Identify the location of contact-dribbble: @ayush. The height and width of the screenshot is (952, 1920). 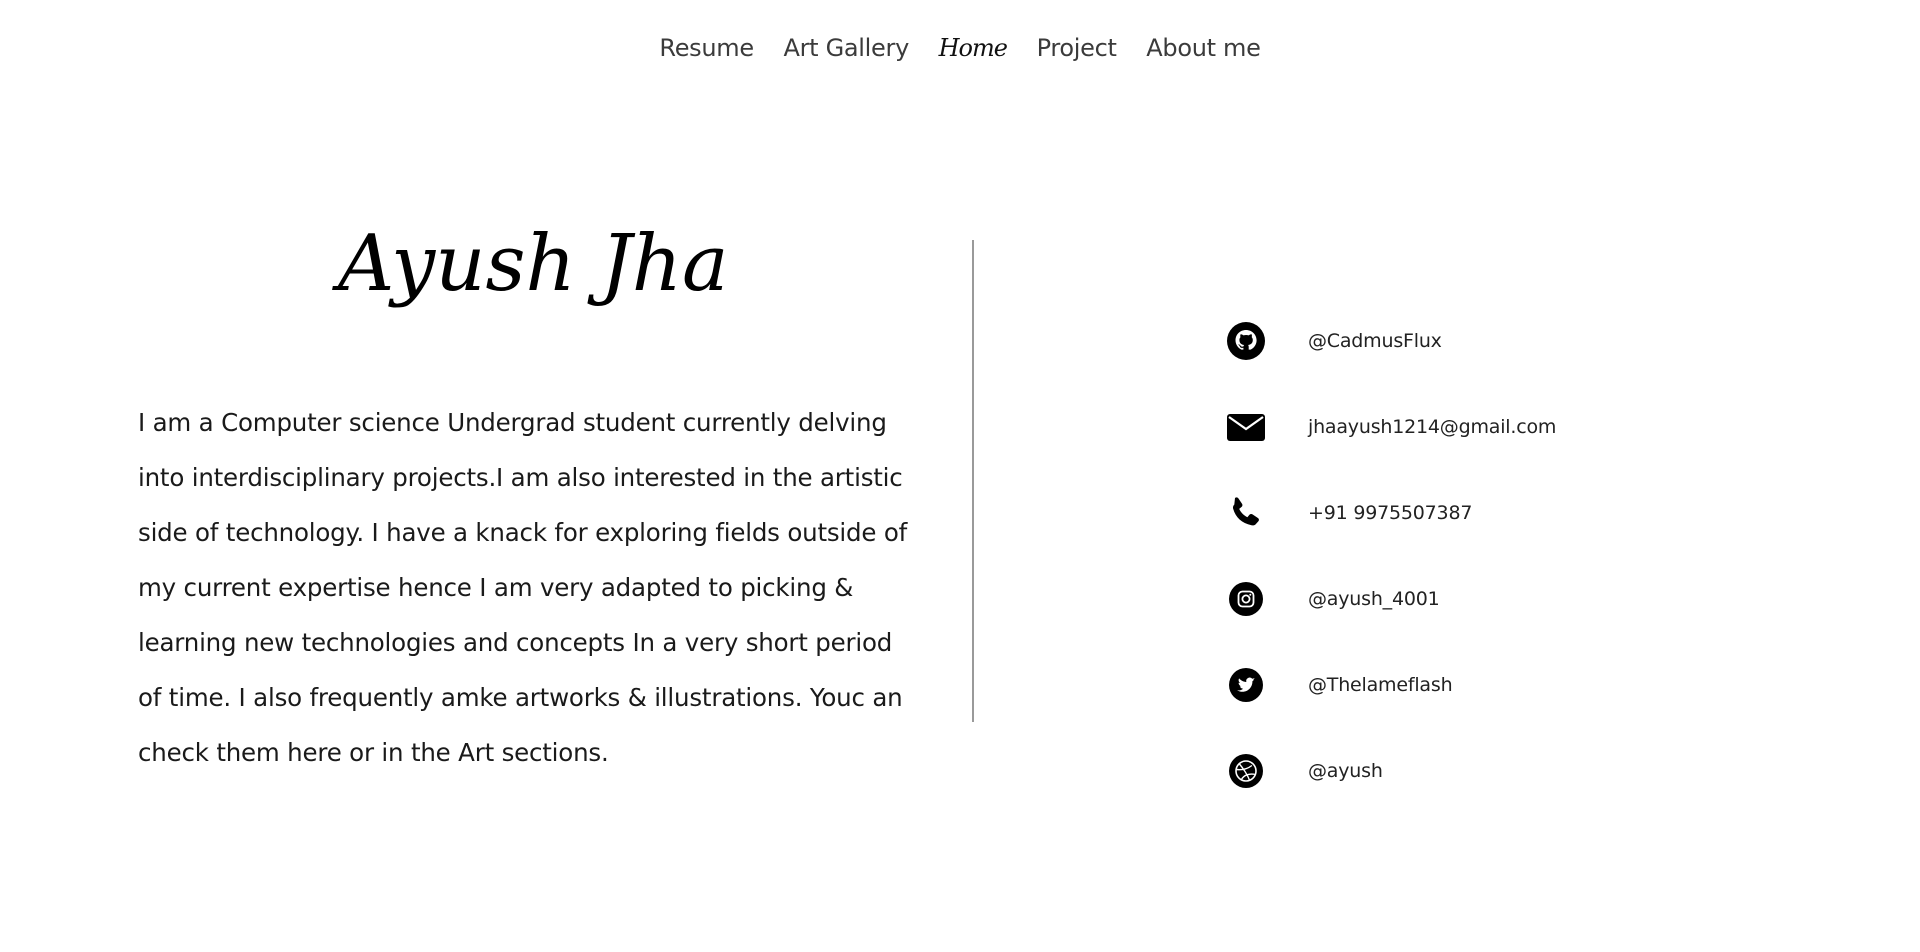
(1391, 771).